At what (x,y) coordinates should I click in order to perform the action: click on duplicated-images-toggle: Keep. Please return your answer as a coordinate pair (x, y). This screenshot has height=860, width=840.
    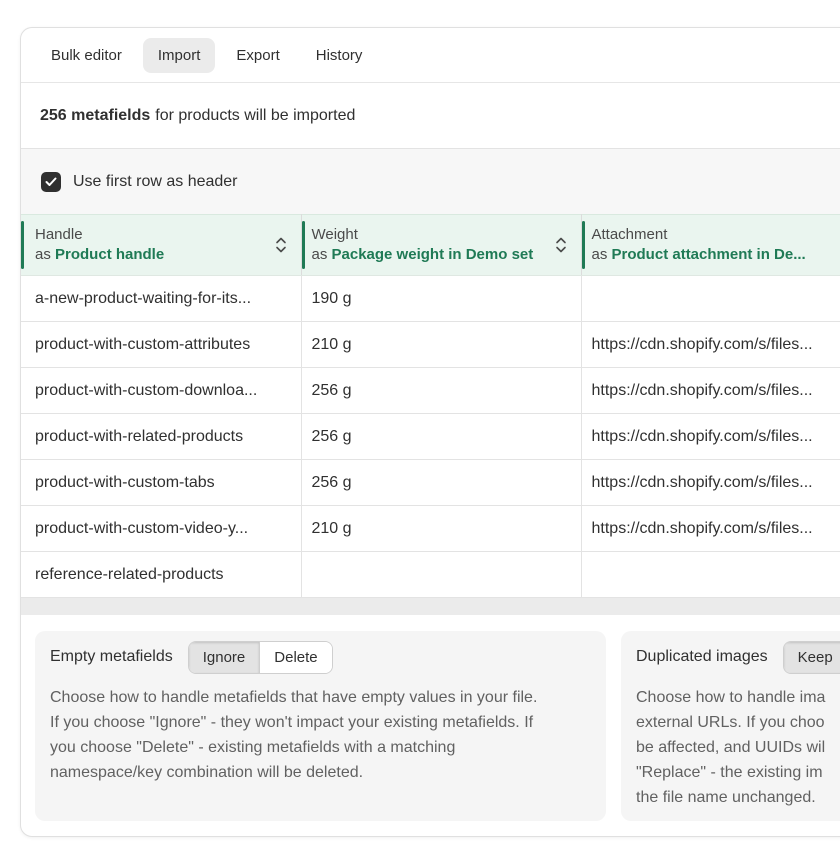
    Looking at the image, I should click on (811, 657).